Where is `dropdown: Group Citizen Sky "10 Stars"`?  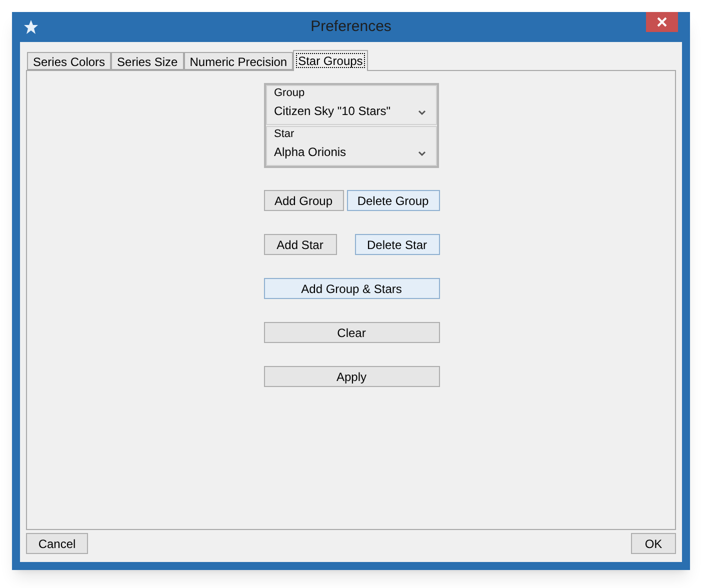
dropdown: Group Citizen Sky "10 Stars" is located at coordinates (351, 105).